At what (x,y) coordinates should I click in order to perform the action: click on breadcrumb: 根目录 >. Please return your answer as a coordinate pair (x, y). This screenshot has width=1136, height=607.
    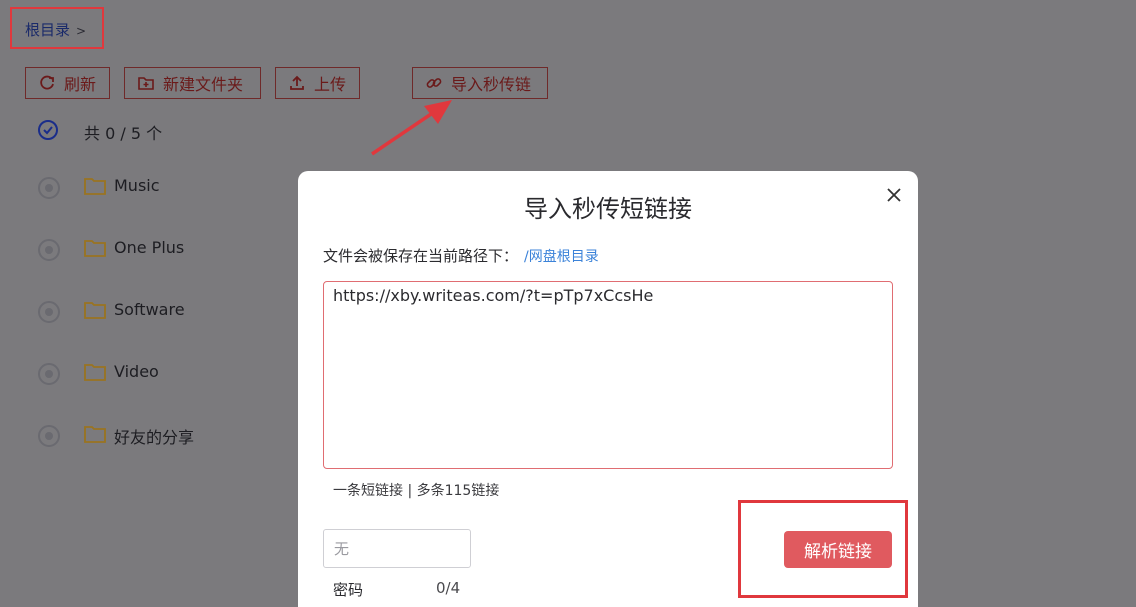
    Looking at the image, I should click on (55, 29).